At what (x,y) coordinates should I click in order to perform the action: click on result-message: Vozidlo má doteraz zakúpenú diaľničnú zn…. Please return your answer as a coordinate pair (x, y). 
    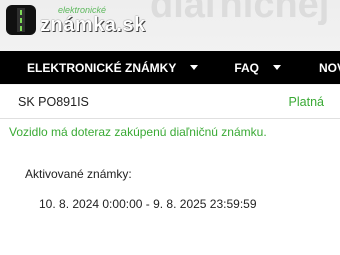
    Looking at the image, I should click on (138, 132).